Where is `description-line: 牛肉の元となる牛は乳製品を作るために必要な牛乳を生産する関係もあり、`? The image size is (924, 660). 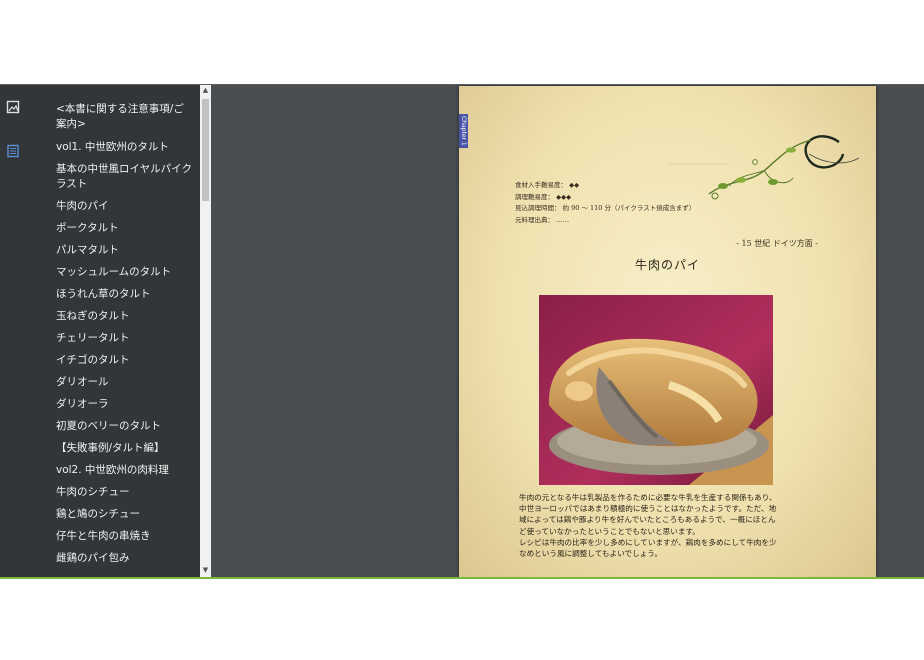 description-line: 牛肉の元となる牛は乳製品を作るために必要な牛乳を生産する関係もあり、 is located at coordinates (648, 497).